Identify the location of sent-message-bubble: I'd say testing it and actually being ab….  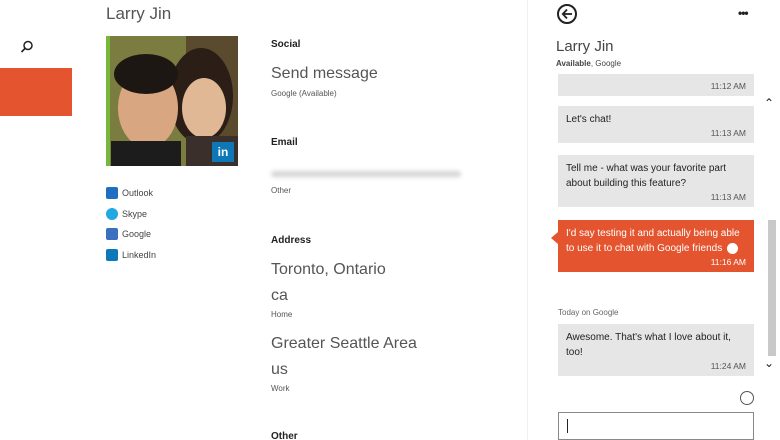
(652, 246).